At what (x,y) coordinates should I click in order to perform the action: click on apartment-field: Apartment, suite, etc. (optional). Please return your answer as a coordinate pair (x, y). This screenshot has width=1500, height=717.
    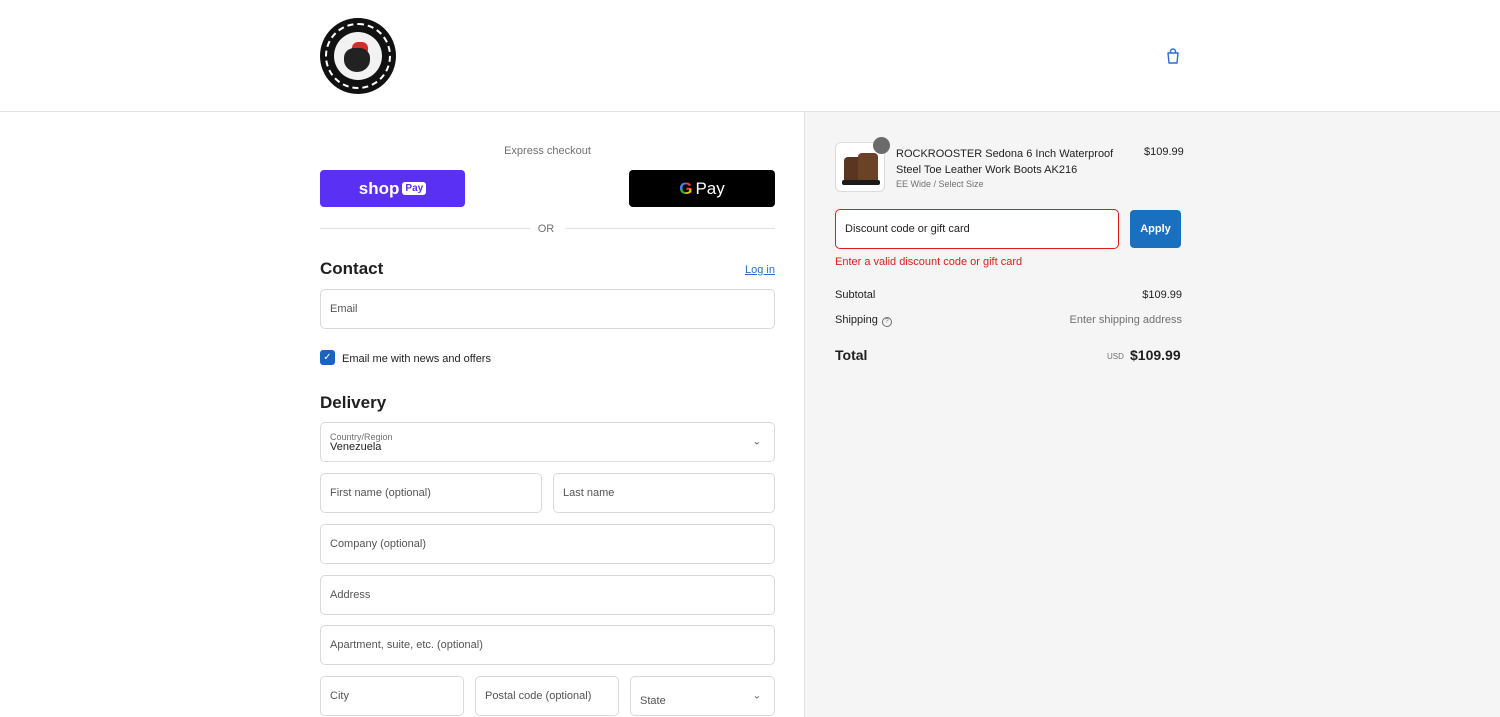
    Looking at the image, I should click on (547, 645).